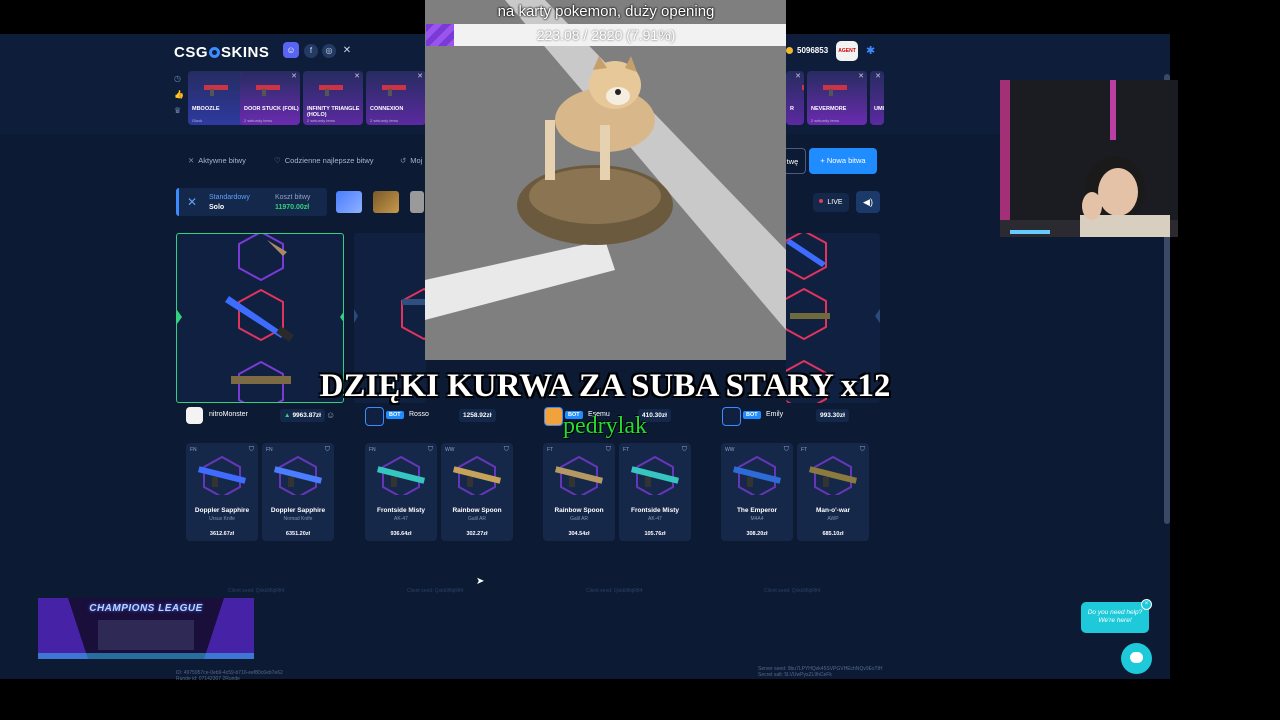 This screenshot has width=1280, height=720. I want to click on item-name: Doppler Sapphire, so click(298, 510).